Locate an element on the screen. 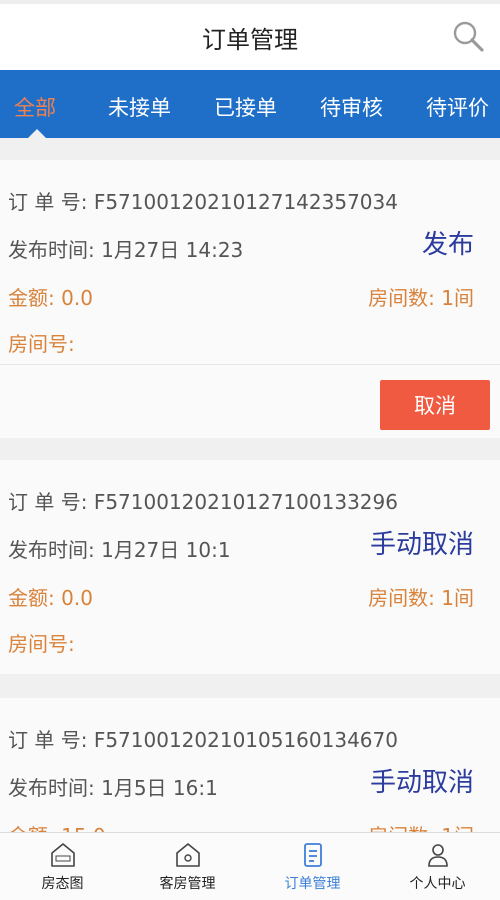 This screenshot has height=900, width=500. card-divider is located at coordinates (250, 364).